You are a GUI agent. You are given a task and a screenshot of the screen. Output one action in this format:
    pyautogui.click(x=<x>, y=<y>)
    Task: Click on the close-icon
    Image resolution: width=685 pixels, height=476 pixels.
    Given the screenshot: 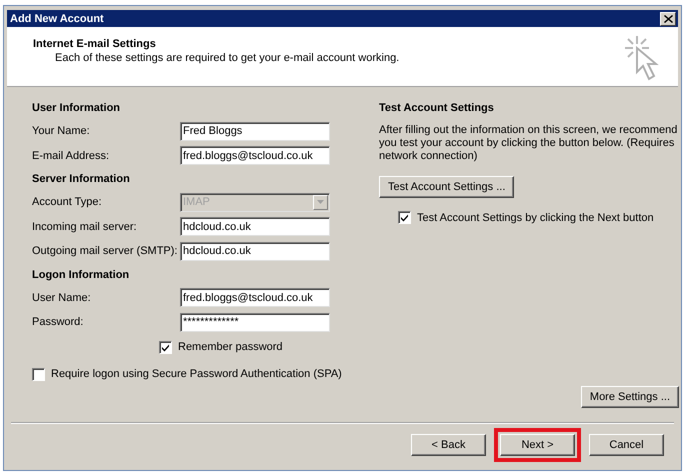 What is the action you would take?
    pyautogui.click(x=668, y=18)
    